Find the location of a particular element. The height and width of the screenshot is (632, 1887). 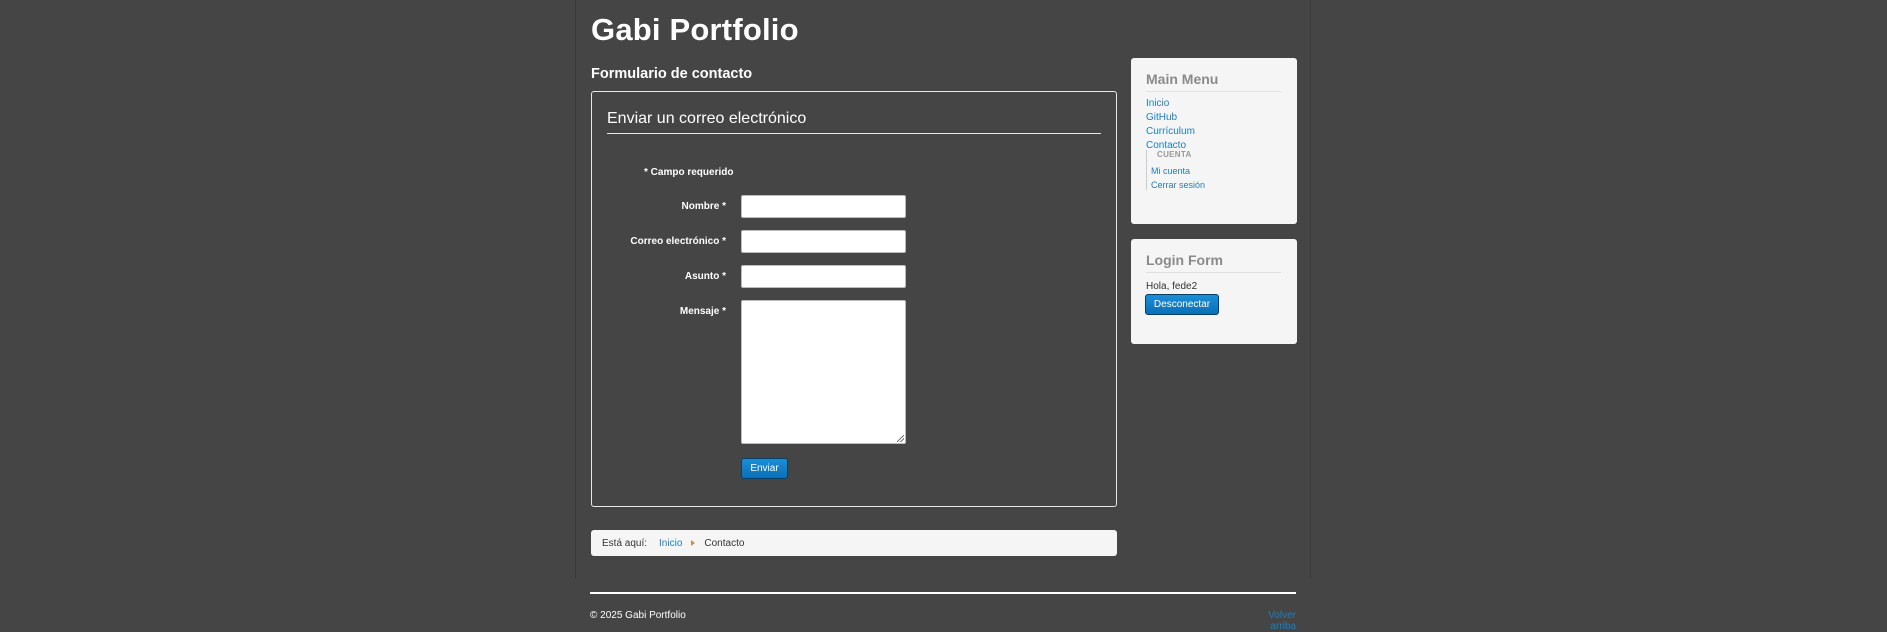

name-field is located at coordinates (823, 206).